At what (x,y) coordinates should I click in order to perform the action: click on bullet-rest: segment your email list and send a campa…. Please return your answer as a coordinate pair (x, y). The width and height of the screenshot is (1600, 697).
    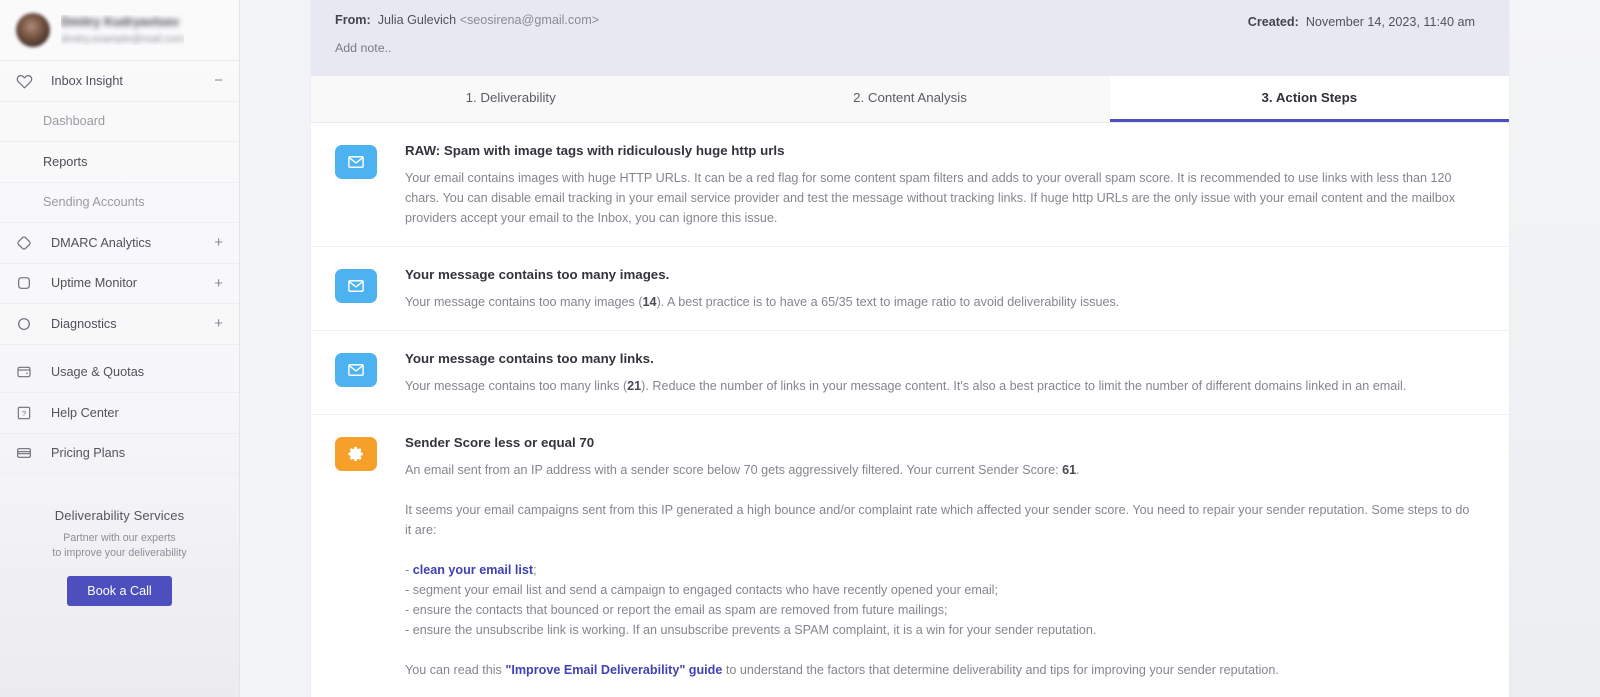
    Looking at the image, I should click on (705, 590).